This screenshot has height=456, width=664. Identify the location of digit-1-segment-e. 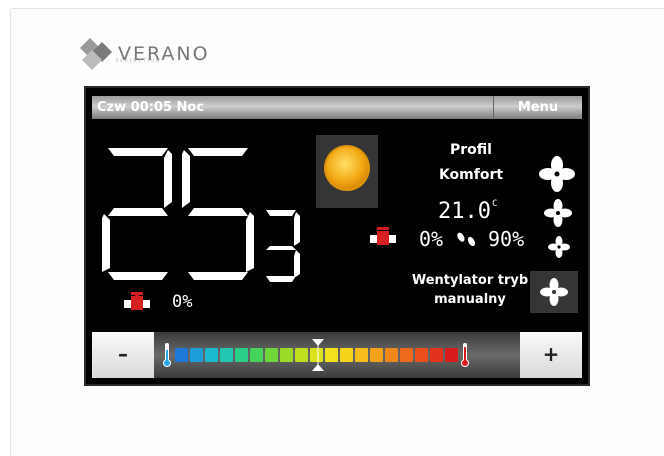
(106, 243).